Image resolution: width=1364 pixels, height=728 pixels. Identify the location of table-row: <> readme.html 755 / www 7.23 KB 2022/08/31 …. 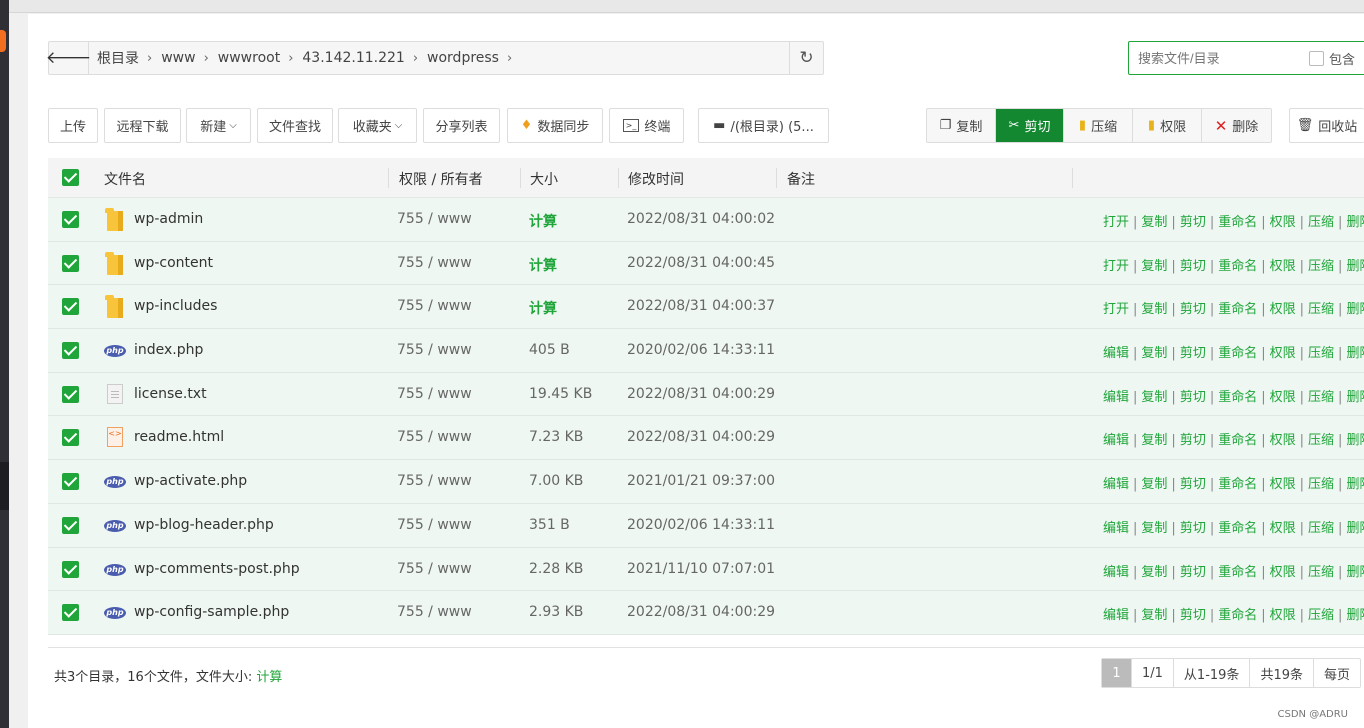
(706, 438).